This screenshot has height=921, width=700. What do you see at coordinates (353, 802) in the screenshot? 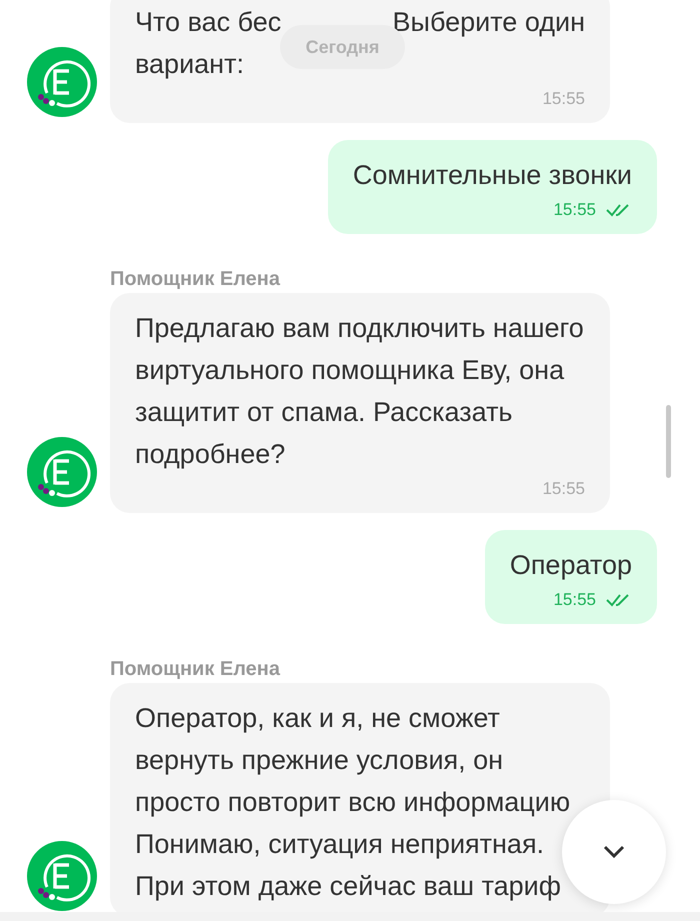
I see `message-text: Оператор, как и я, не сможет вернуть прежние условия, он просто повторит всю информацию Понимаю, ситуация неприятная. При этом даже сейчас ваш тариф` at bounding box center [353, 802].